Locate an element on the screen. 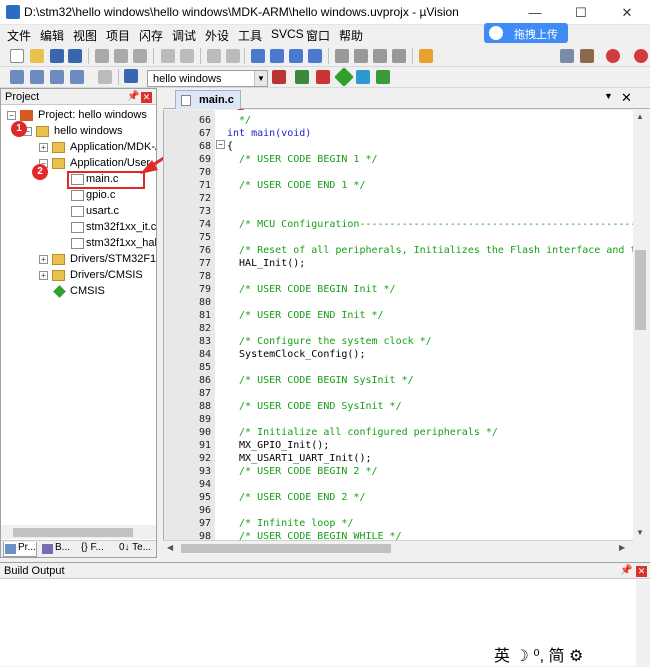 This screenshot has height=667, width=650. configure-icon is located at coordinates (567, 56).